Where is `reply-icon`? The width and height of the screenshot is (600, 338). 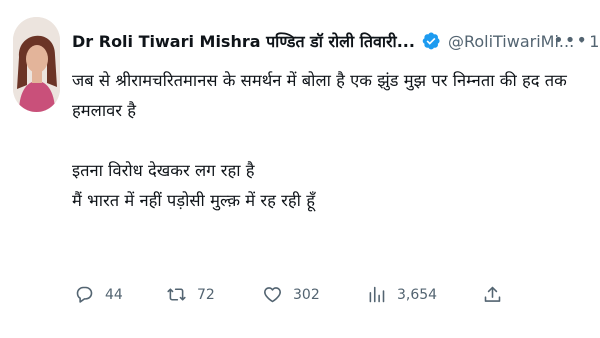 reply-icon is located at coordinates (84, 294).